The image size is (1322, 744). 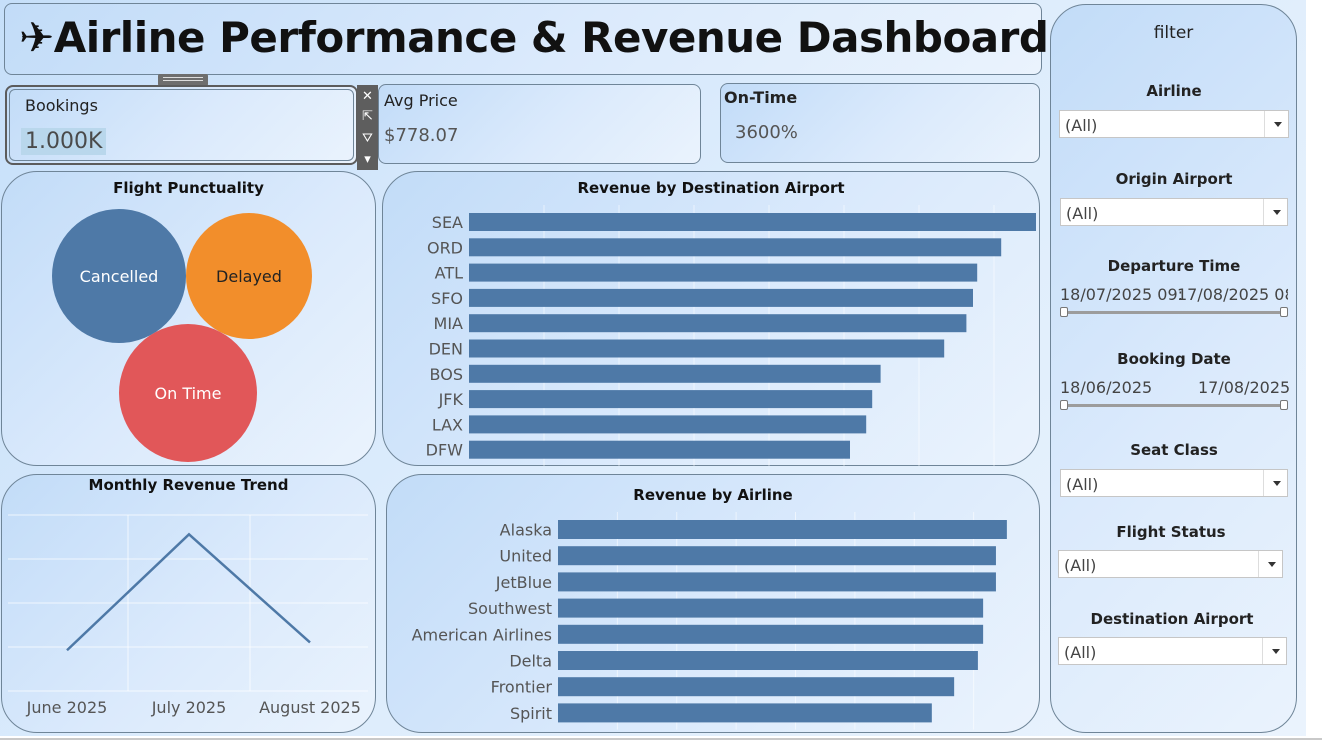 I want to click on destination-category-label: SFO, so click(x=447, y=298).